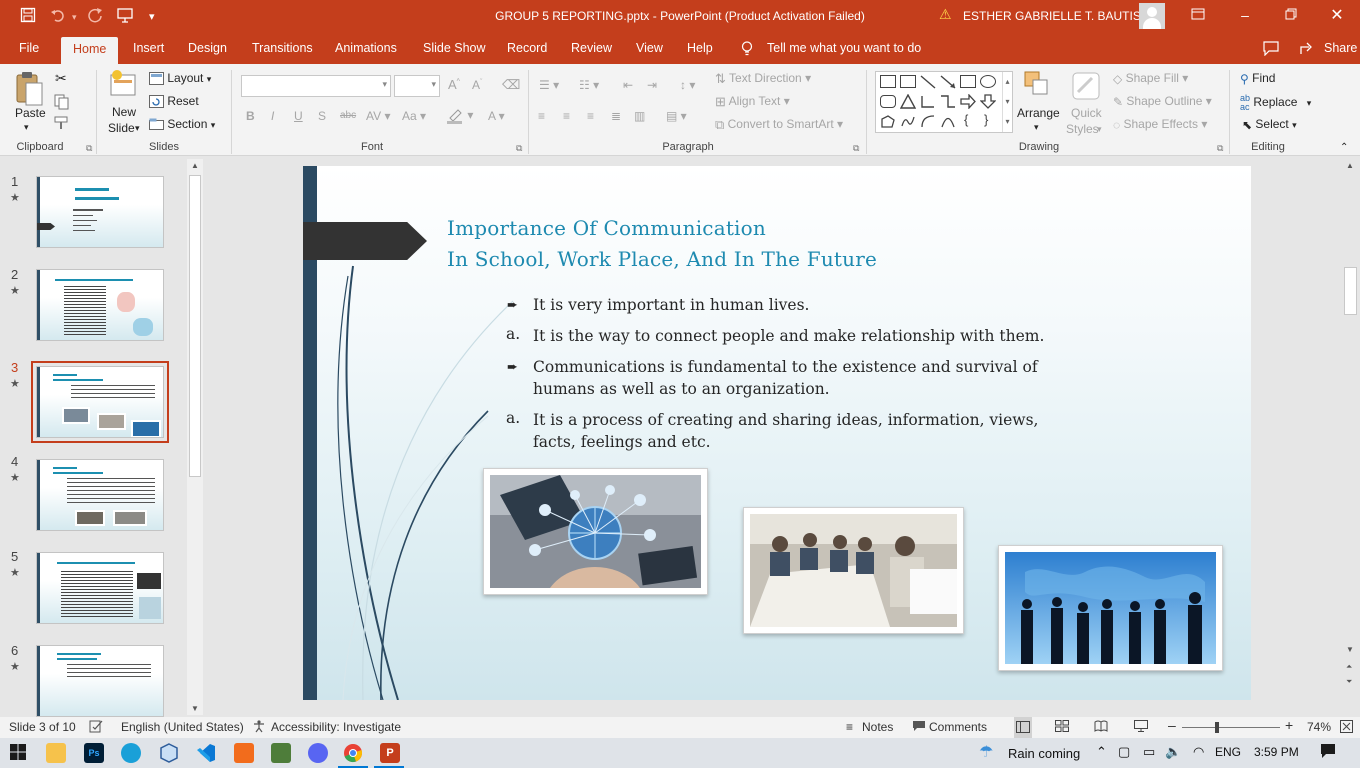 The image size is (1360, 768). What do you see at coordinates (121, 128) in the screenshot?
I see `new-slide-label: Slide` at bounding box center [121, 128].